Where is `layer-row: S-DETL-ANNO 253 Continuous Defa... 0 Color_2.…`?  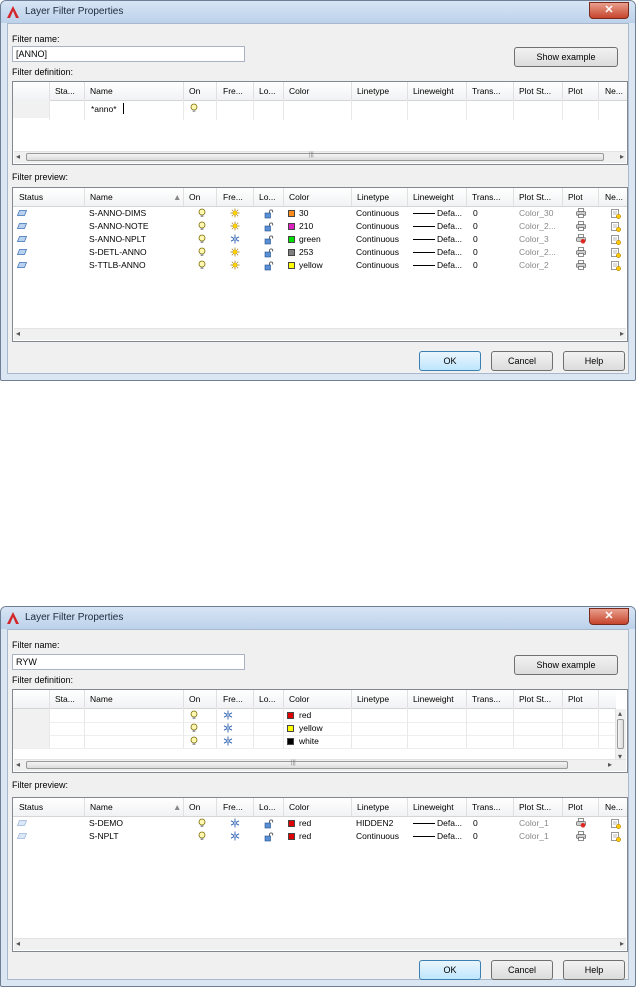 layer-row: S-DETL-ANNO 253 Continuous Defa... 0 Color_2.… is located at coordinates (320, 252).